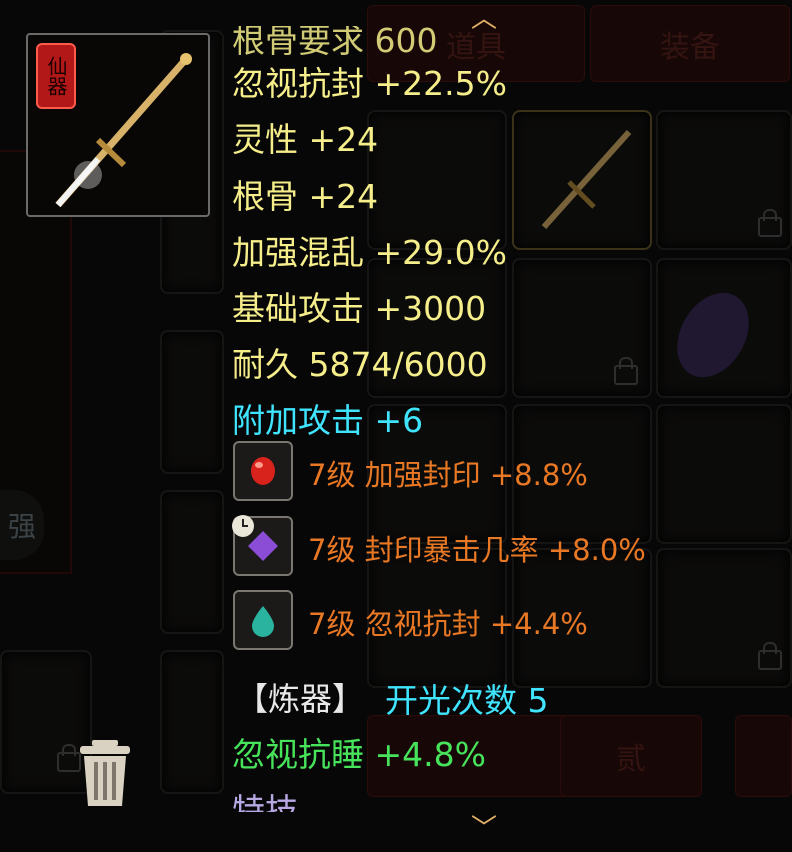  I want to click on red-gem-icon, so click(263, 471).